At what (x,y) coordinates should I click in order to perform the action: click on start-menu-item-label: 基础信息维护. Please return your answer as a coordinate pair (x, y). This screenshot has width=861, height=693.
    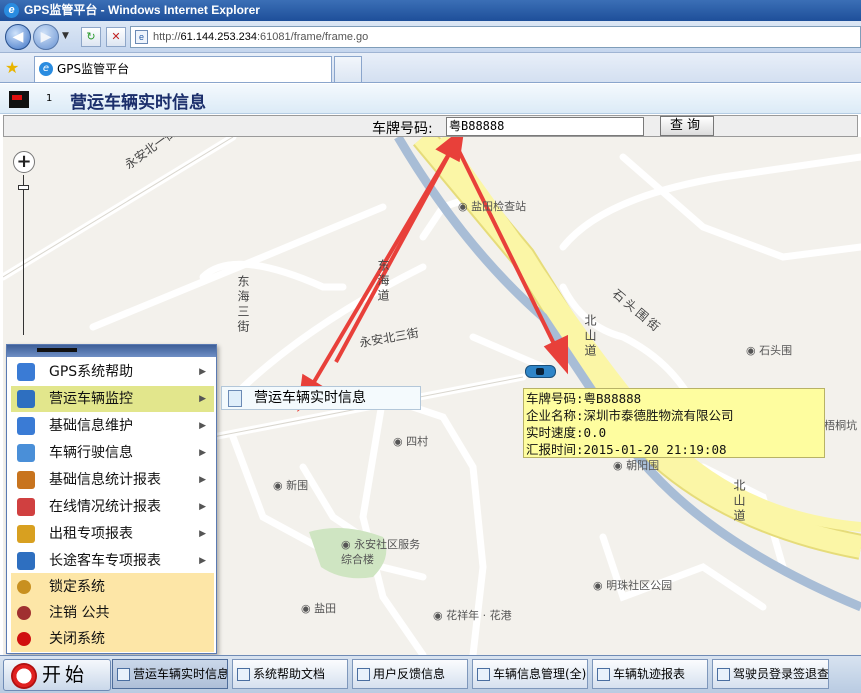
    Looking at the image, I should click on (91, 426).